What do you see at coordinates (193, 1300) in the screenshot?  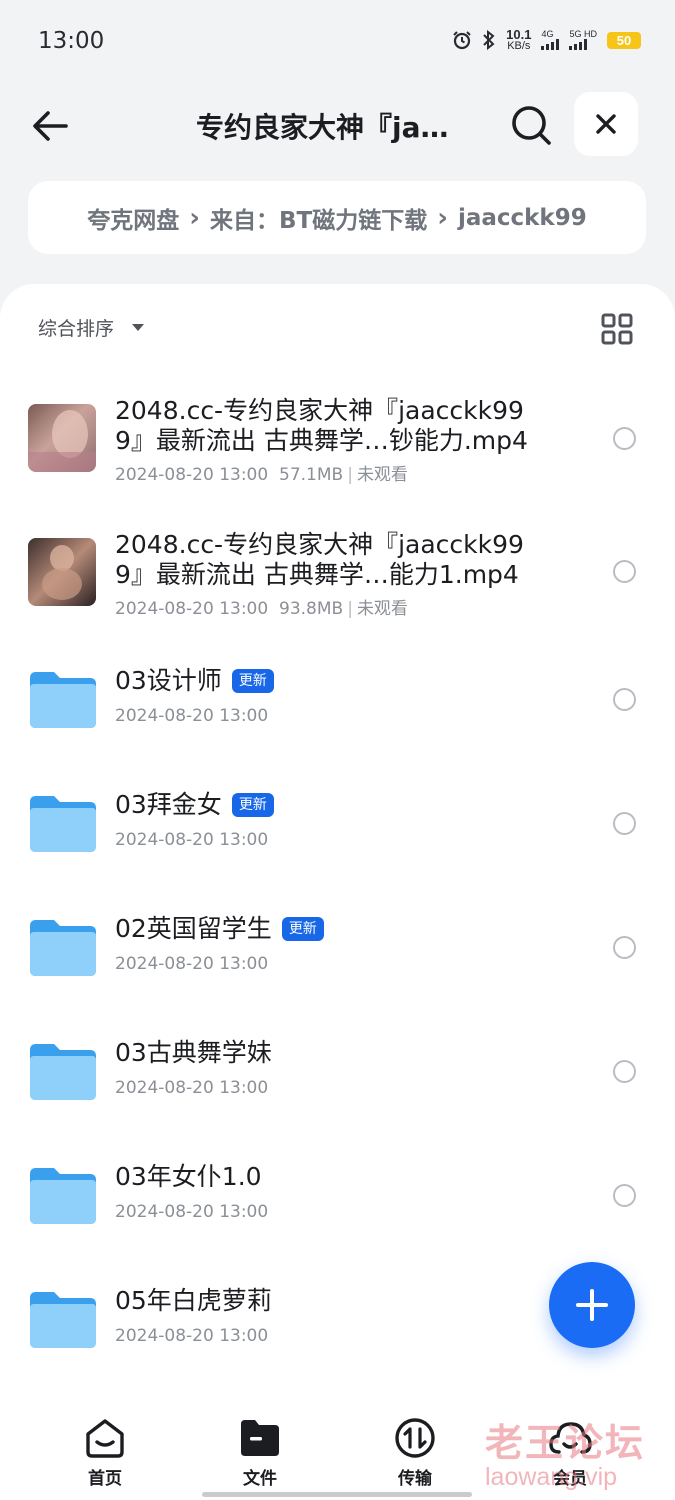 I see `folder-name: 05年白虎萝莉` at bounding box center [193, 1300].